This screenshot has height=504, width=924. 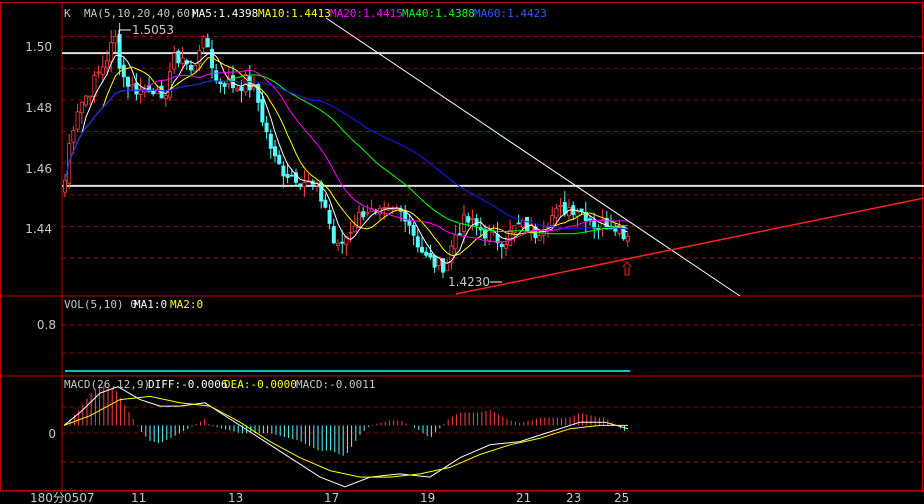 What do you see at coordinates (438, 13) in the screenshot?
I see `ma40-value: MA40:1.4388` at bounding box center [438, 13].